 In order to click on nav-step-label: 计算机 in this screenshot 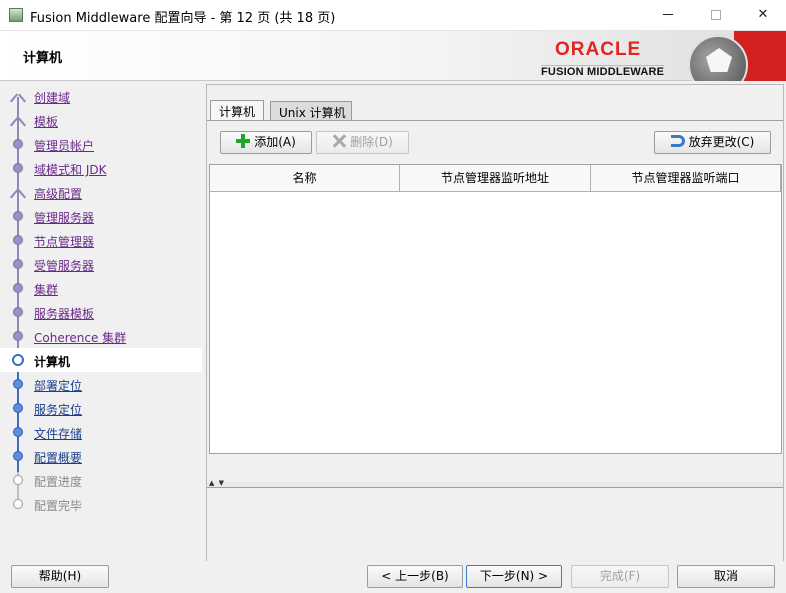, I will do `click(52, 362)`.